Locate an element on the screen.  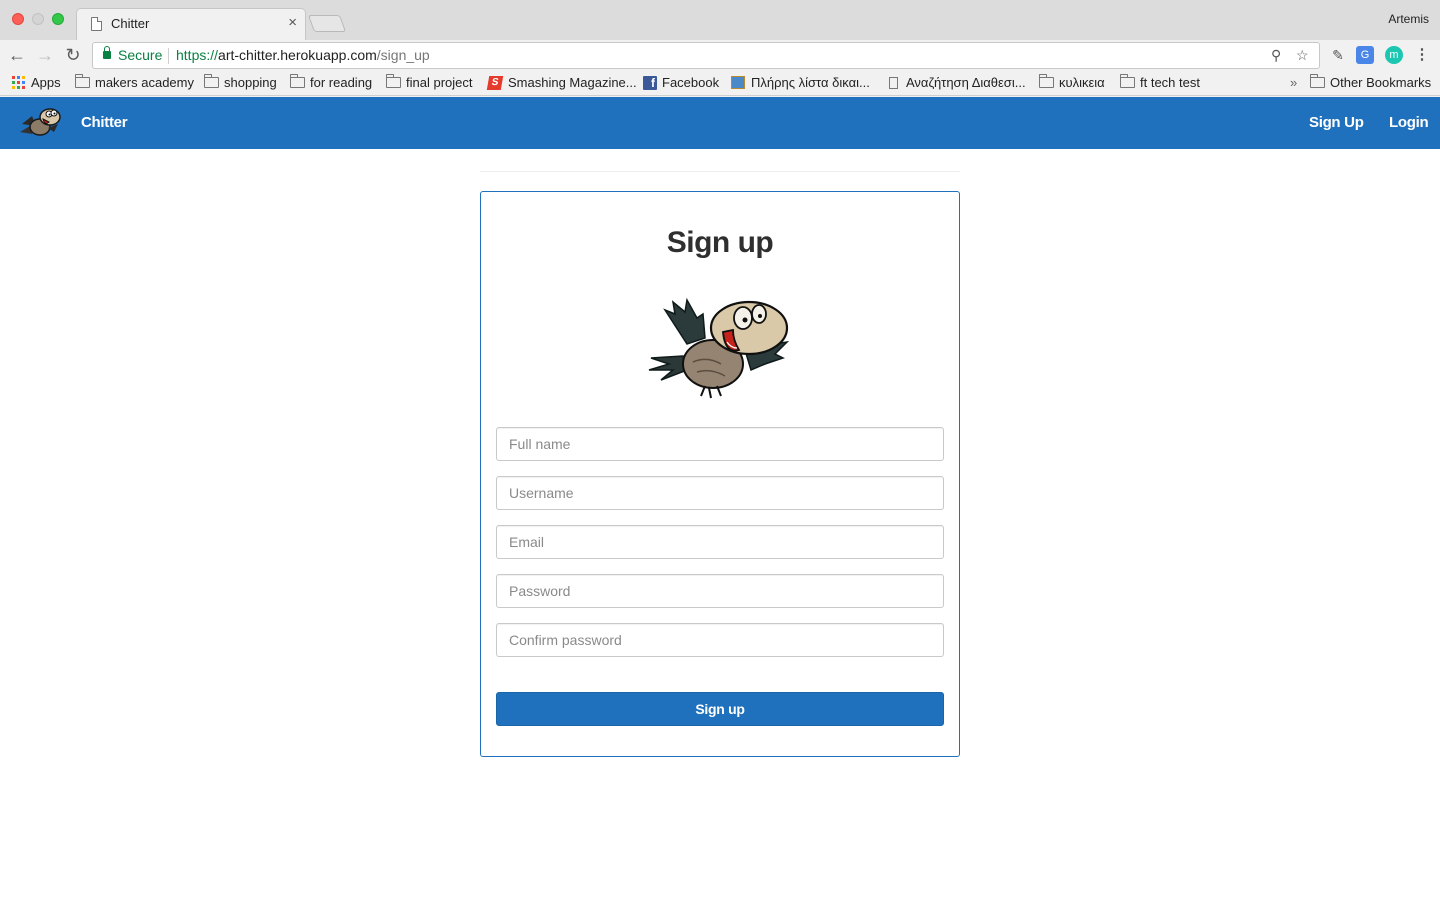
signup-button: Sign up is located at coordinates (720, 709).